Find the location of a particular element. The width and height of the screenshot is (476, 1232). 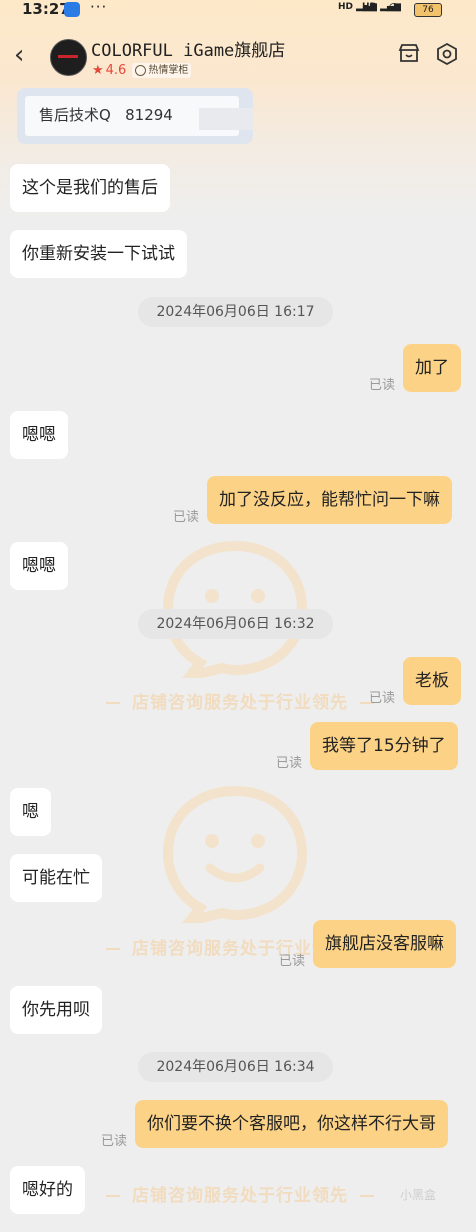

message-bubble-out: 你们要不换个客服吧，你这样不行大哥 is located at coordinates (291, 1124).